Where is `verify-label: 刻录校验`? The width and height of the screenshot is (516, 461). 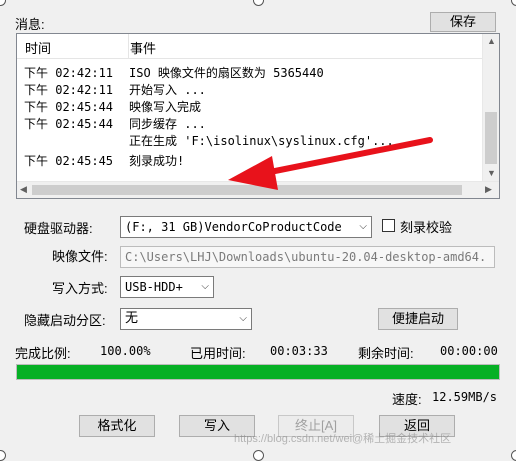
verify-label: 刻录校验 is located at coordinates (426, 226).